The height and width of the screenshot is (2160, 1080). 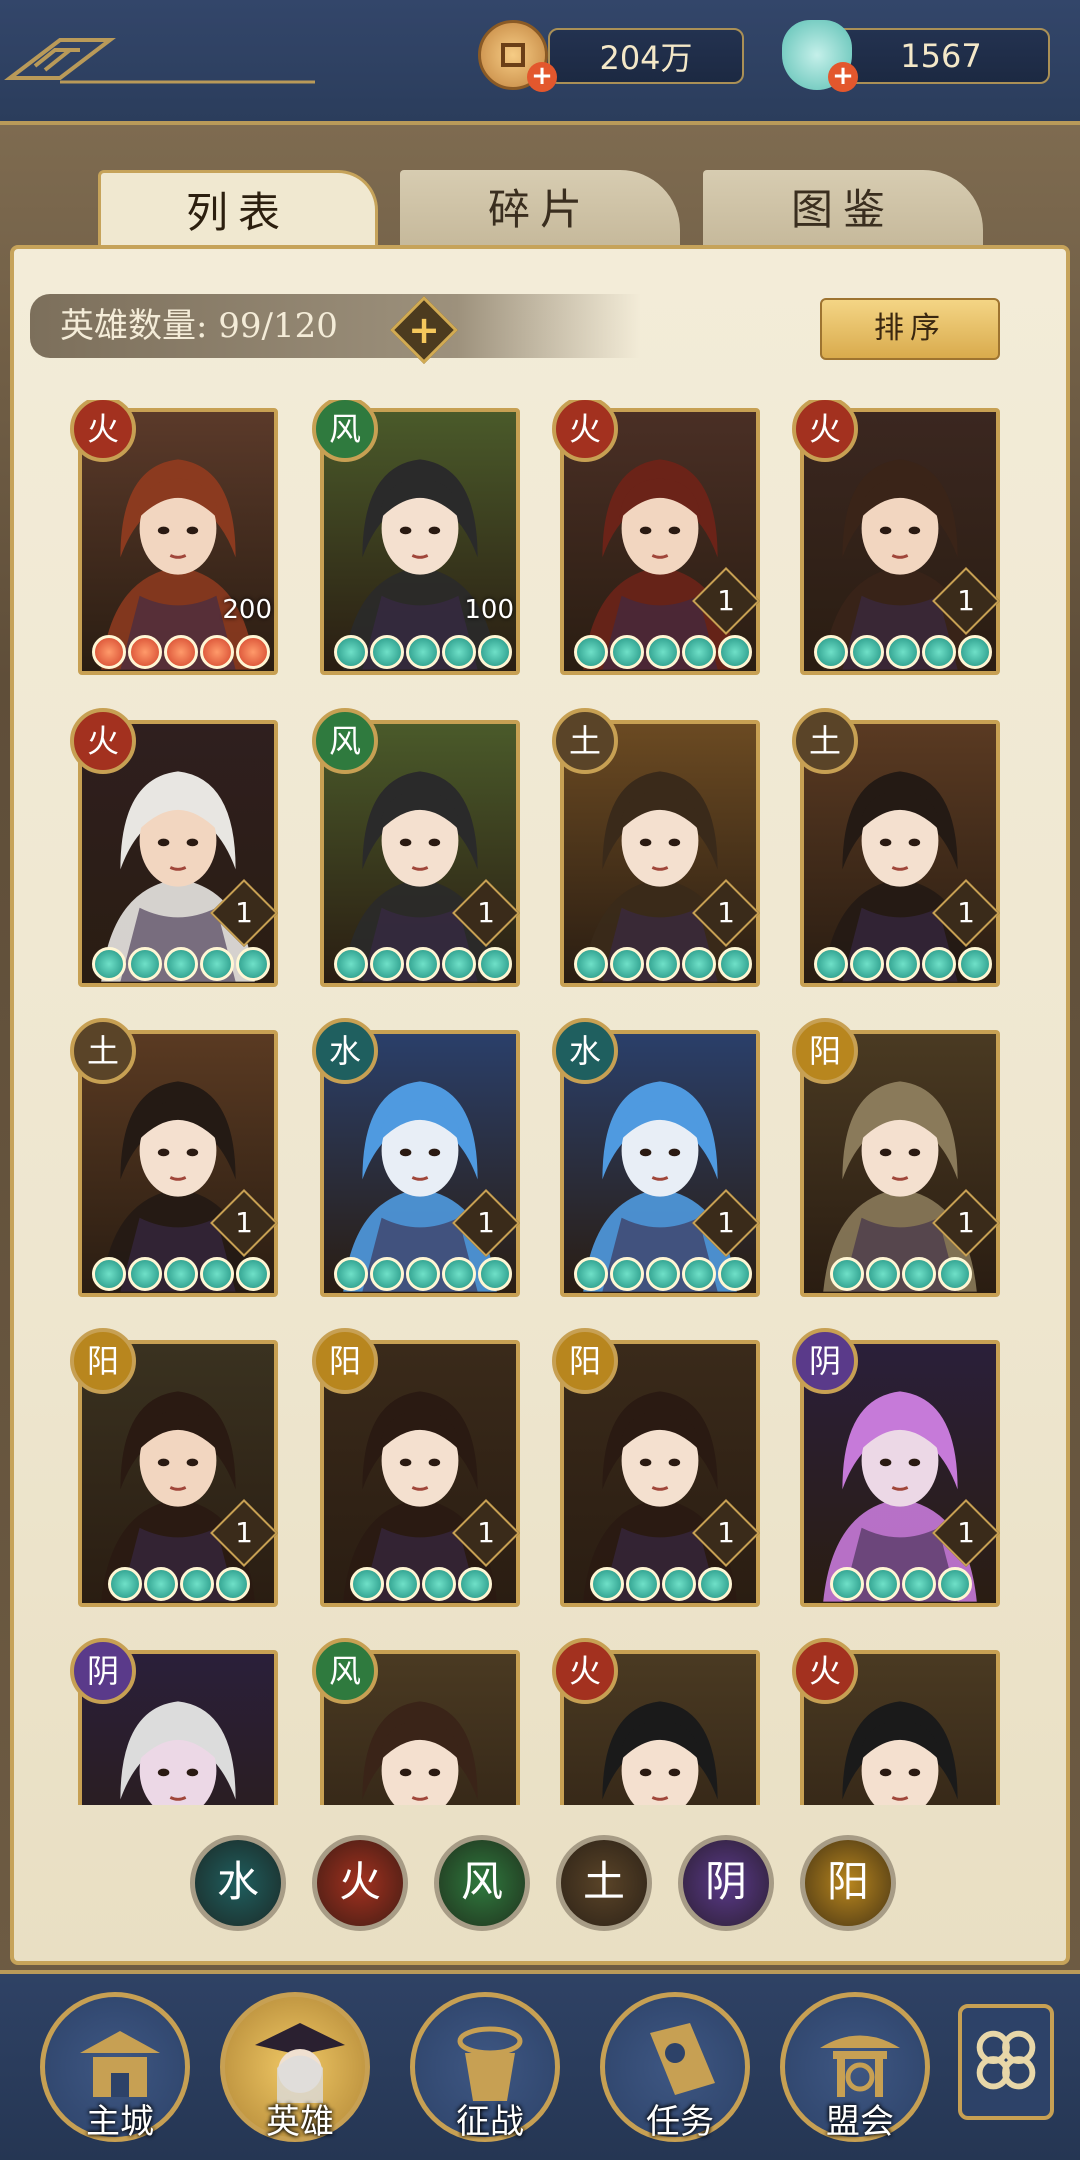 What do you see at coordinates (199, 326) in the screenshot?
I see `hero-count-label: 英雄数量: 99/120` at bounding box center [199, 326].